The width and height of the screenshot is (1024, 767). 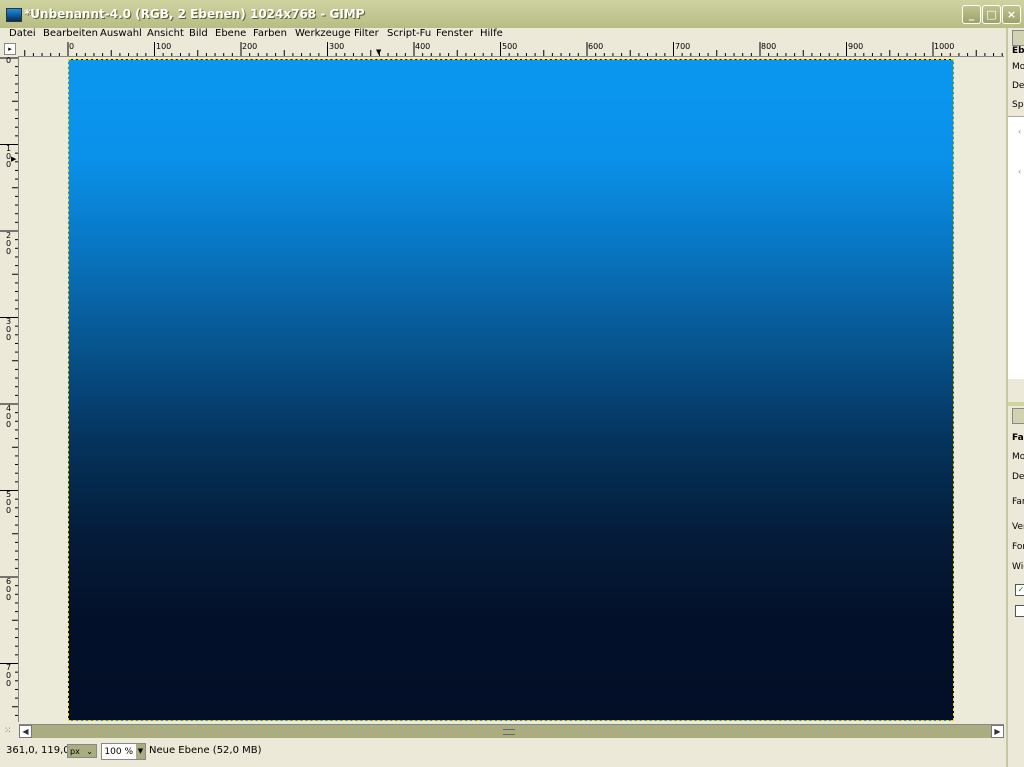 What do you see at coordinates (323, 33) in the screenshot?
I see `menu-werkzeuge: Werkzeuge` at bounding box center [323, 33].